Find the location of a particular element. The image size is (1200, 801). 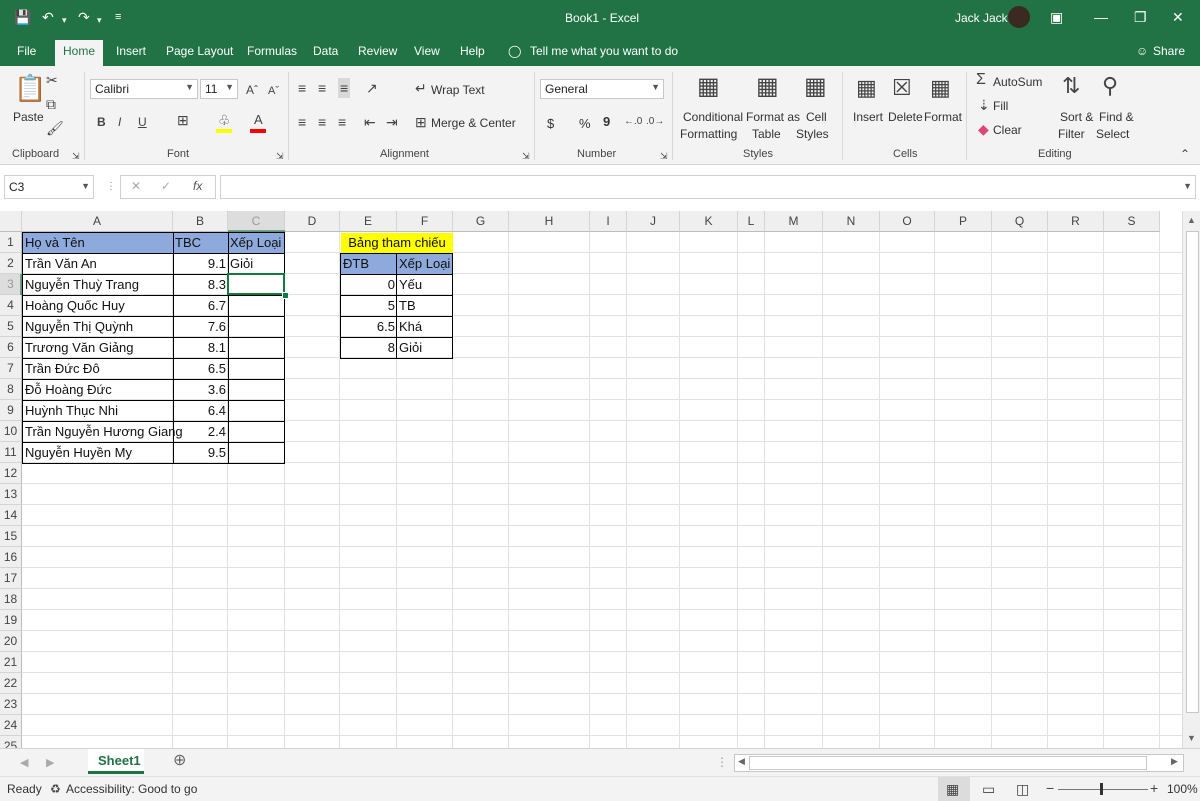

student-score: 9.1 is located at coordinates (200, 264).